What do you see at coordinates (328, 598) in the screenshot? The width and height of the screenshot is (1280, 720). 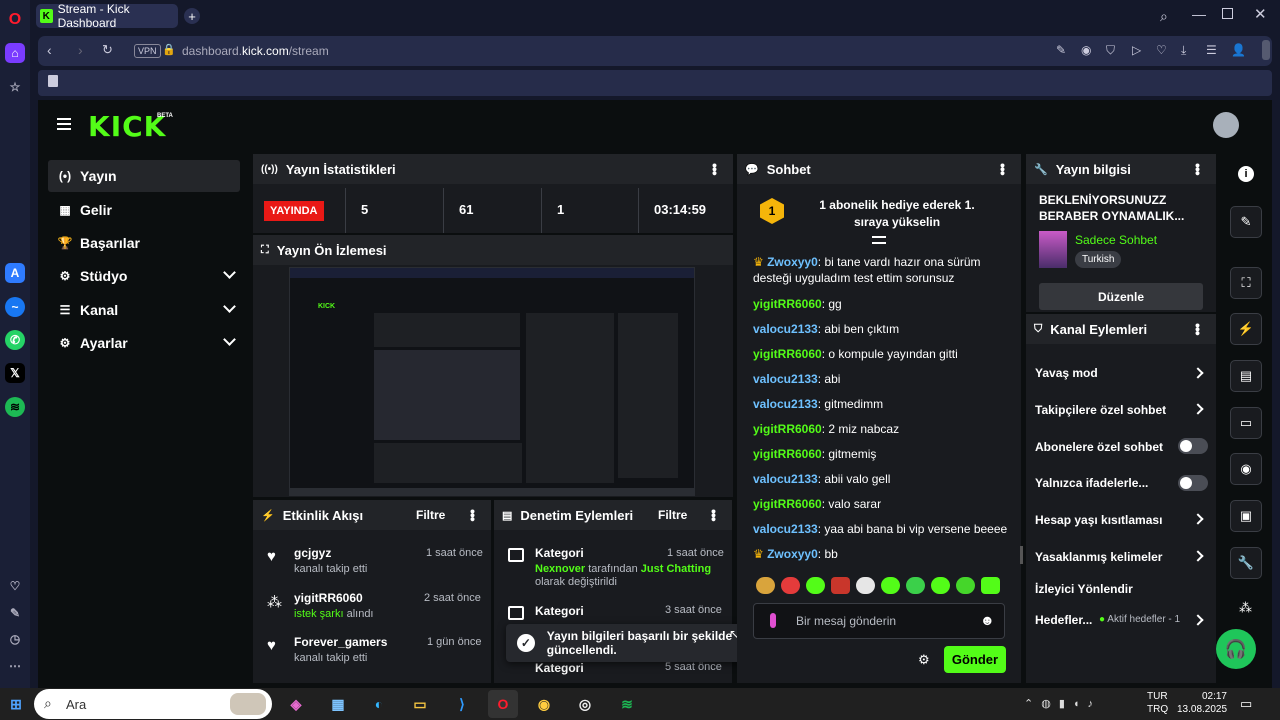 I see `activity-user: yigitRR6060` at bounding box center [328, 598].